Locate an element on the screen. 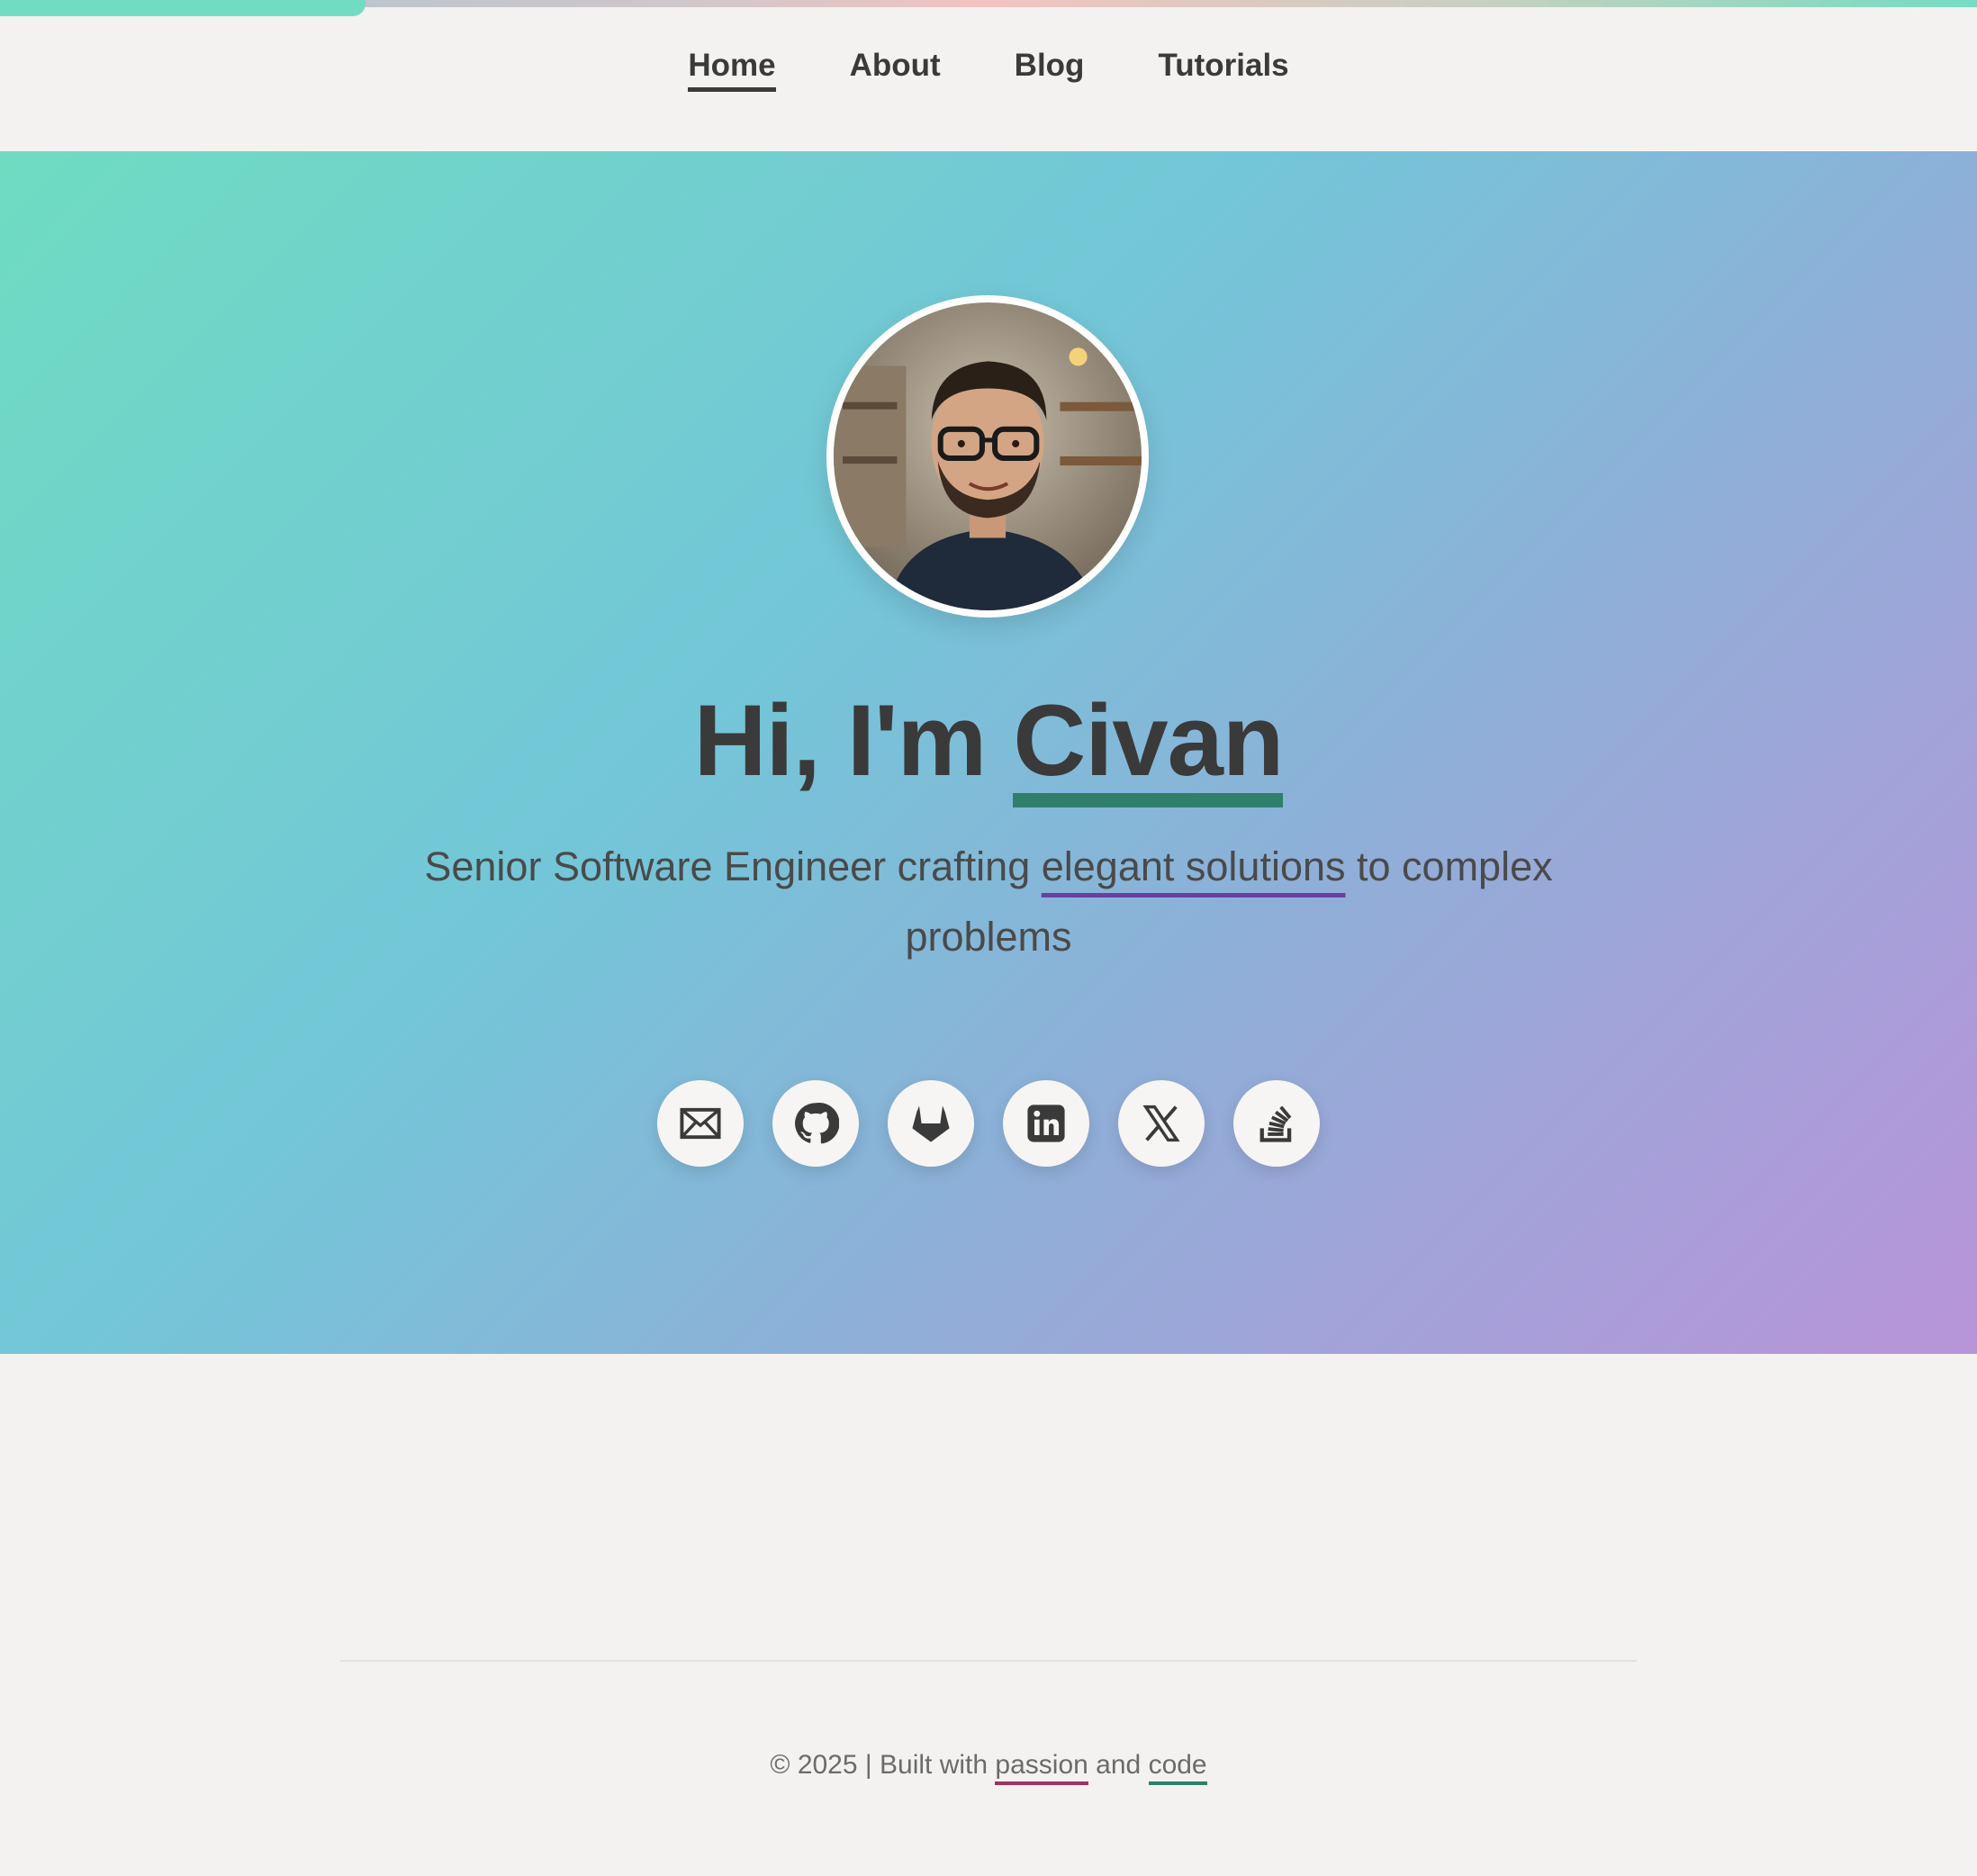  gitlab-icon is located at coordinates (931, 1123).